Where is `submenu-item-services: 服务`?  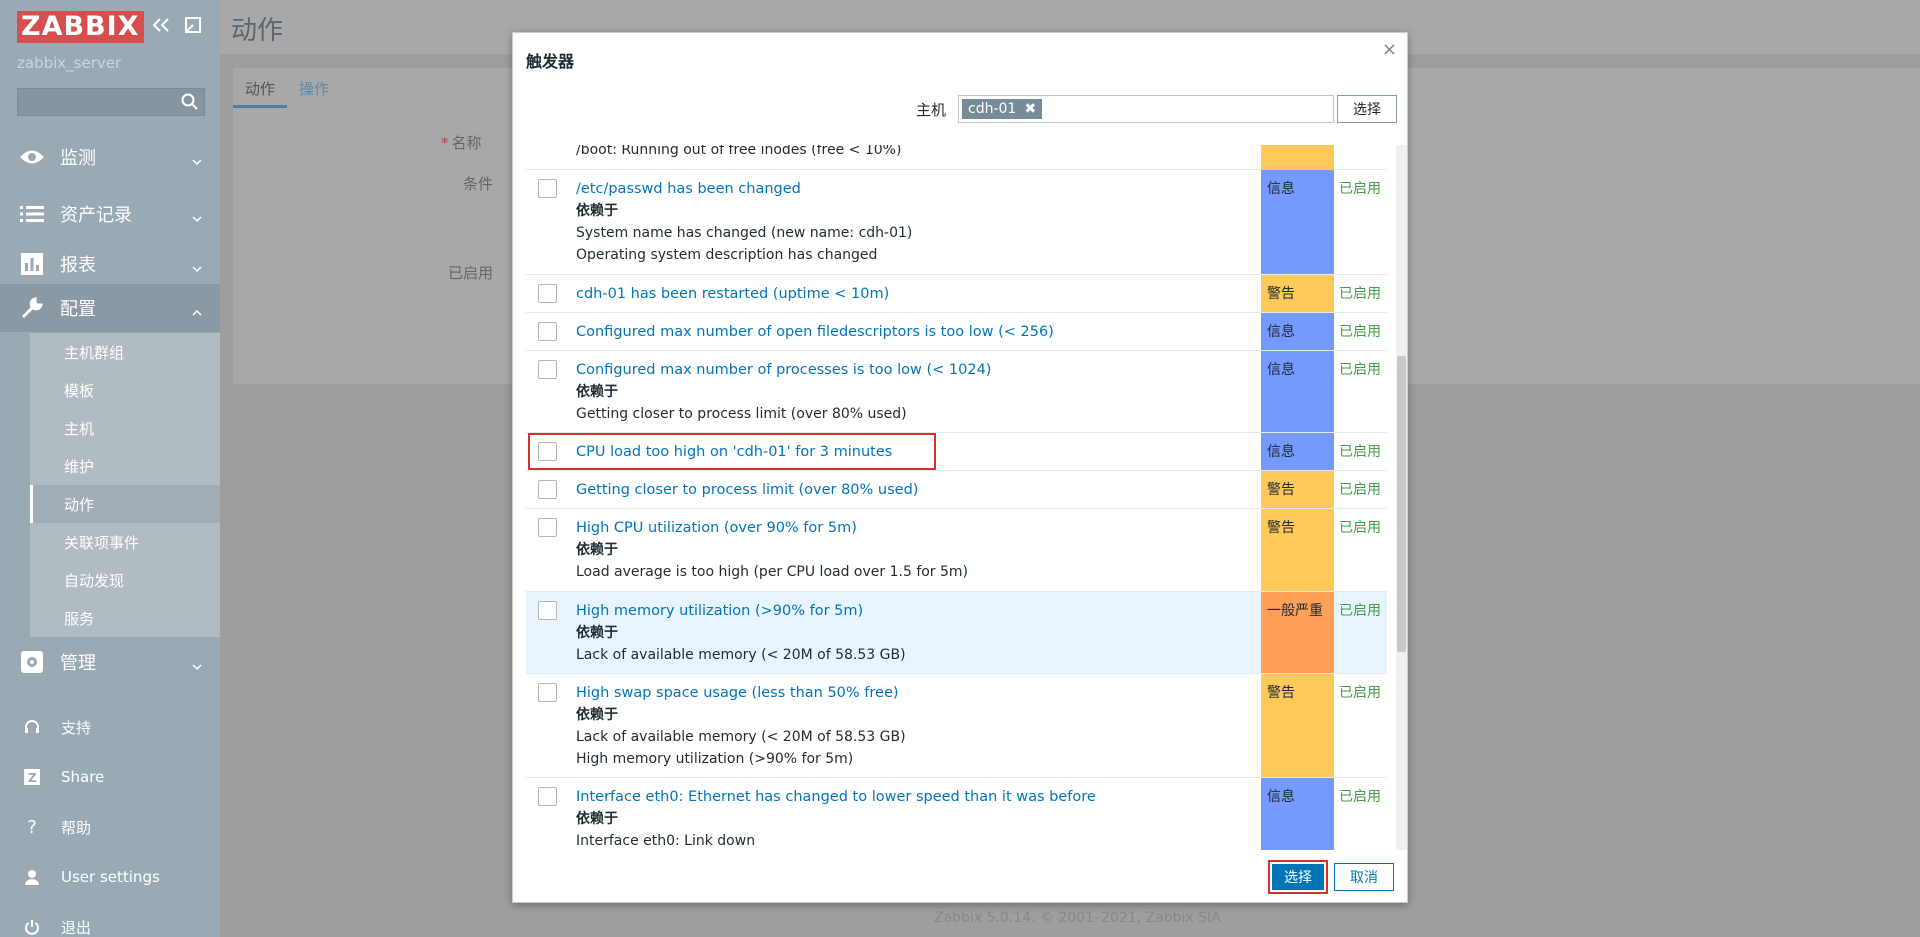
submenu-item-services: 服务 is located at coordinates (125, 618).